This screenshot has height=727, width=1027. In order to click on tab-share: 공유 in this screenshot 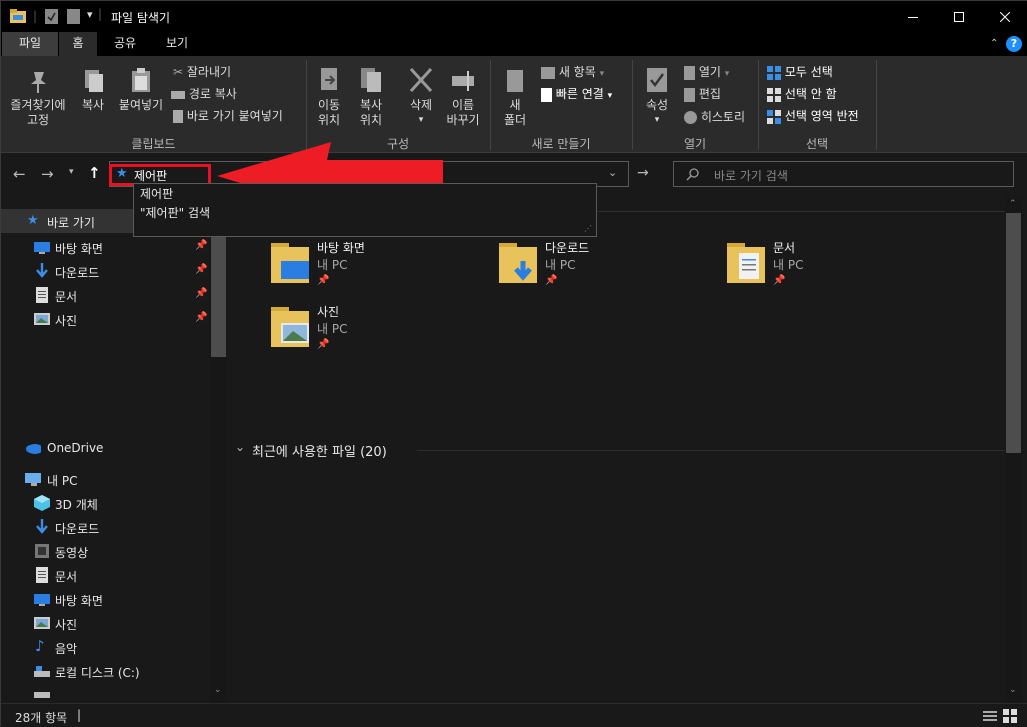, I will do `click(125, 44)`.